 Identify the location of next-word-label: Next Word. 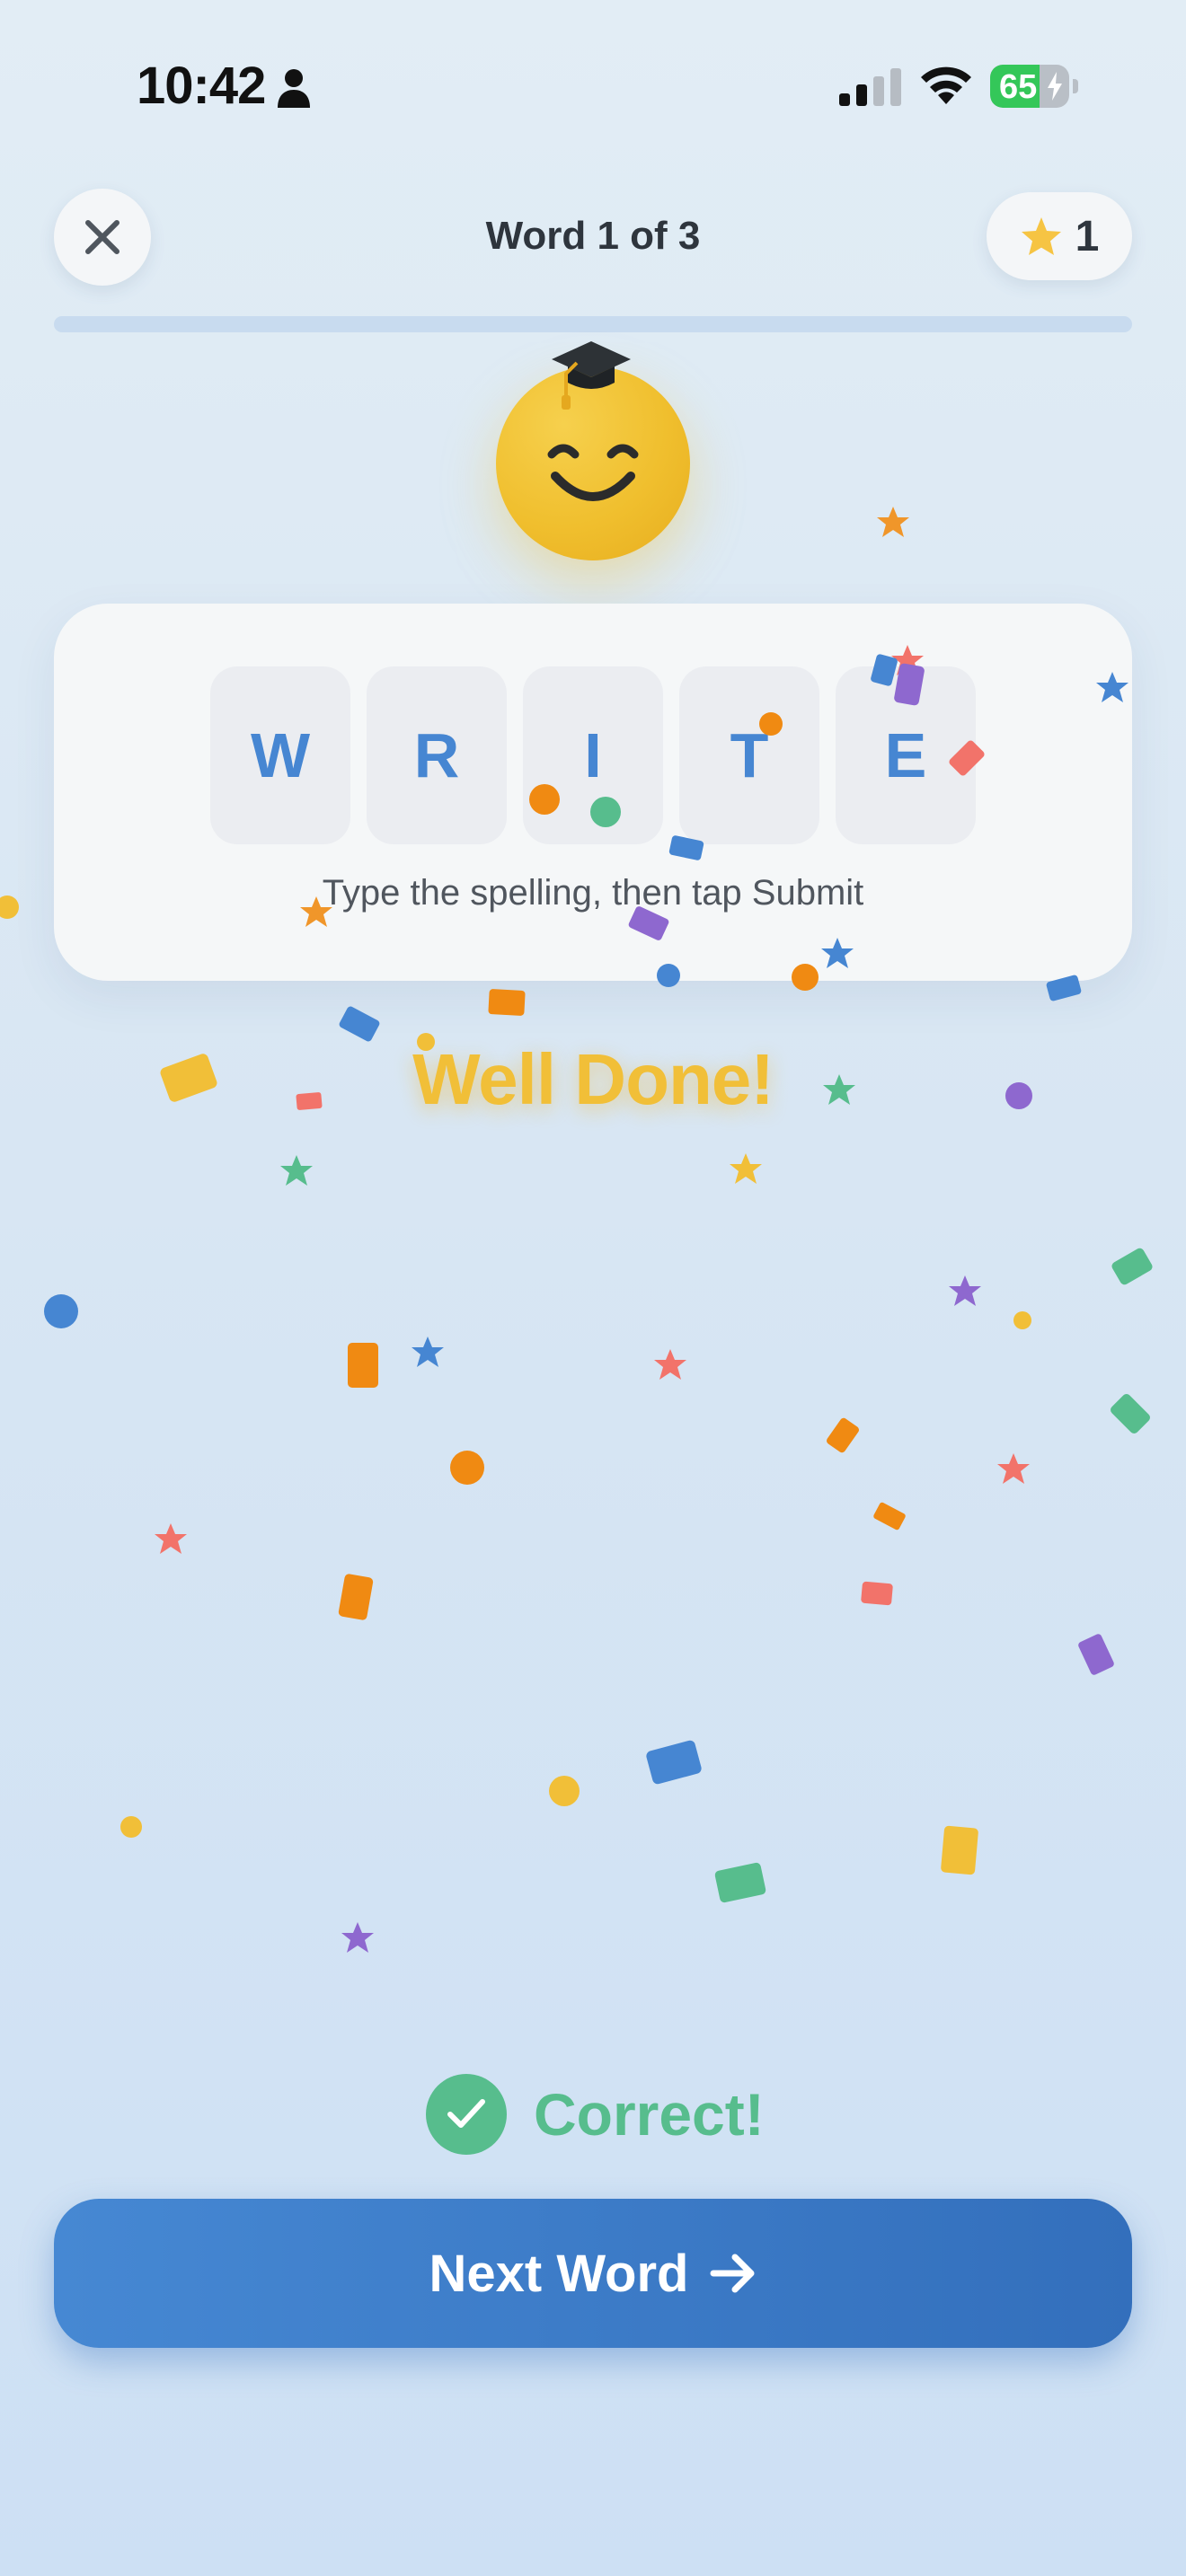
(559, 2273).